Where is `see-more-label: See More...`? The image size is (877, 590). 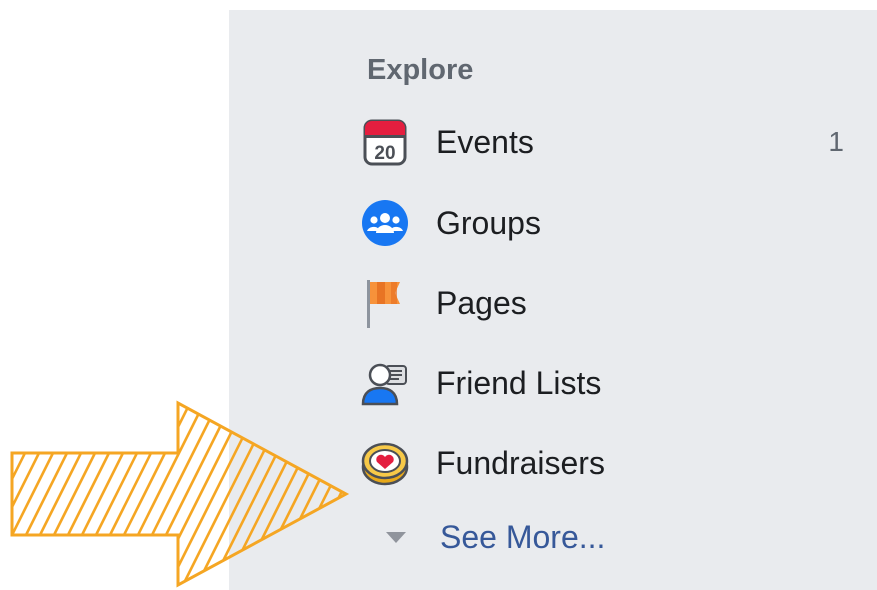 see-more-label: See More... is located at coordinates (523, 536).